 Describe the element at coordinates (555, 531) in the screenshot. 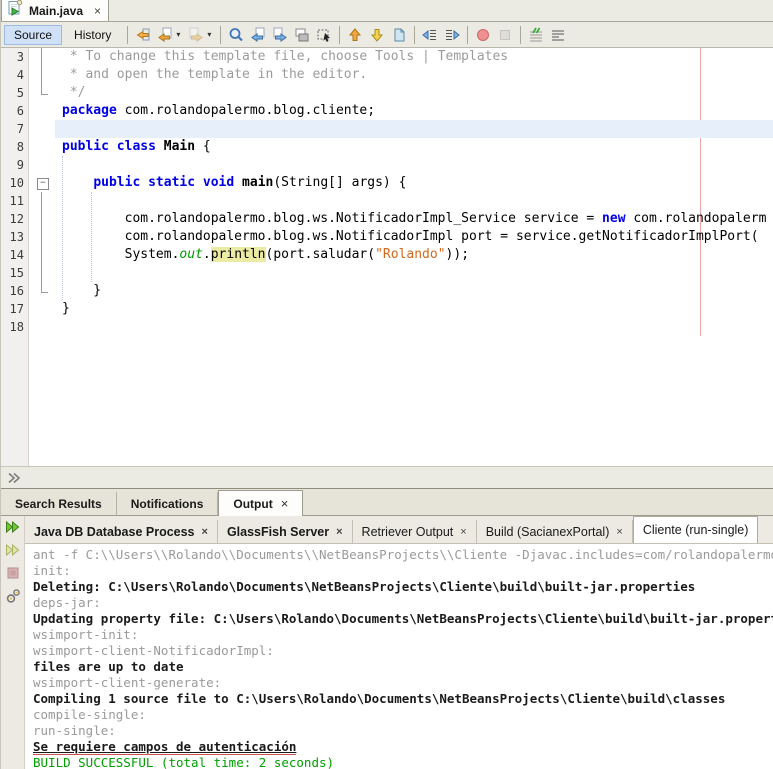

I see `output-tab-build-sacianexportal-: Build (SacianexPortal) ×` at that location.